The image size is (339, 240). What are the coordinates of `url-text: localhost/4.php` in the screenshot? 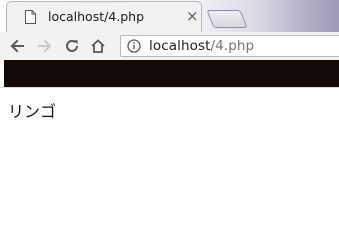 It's located at (201, 46).